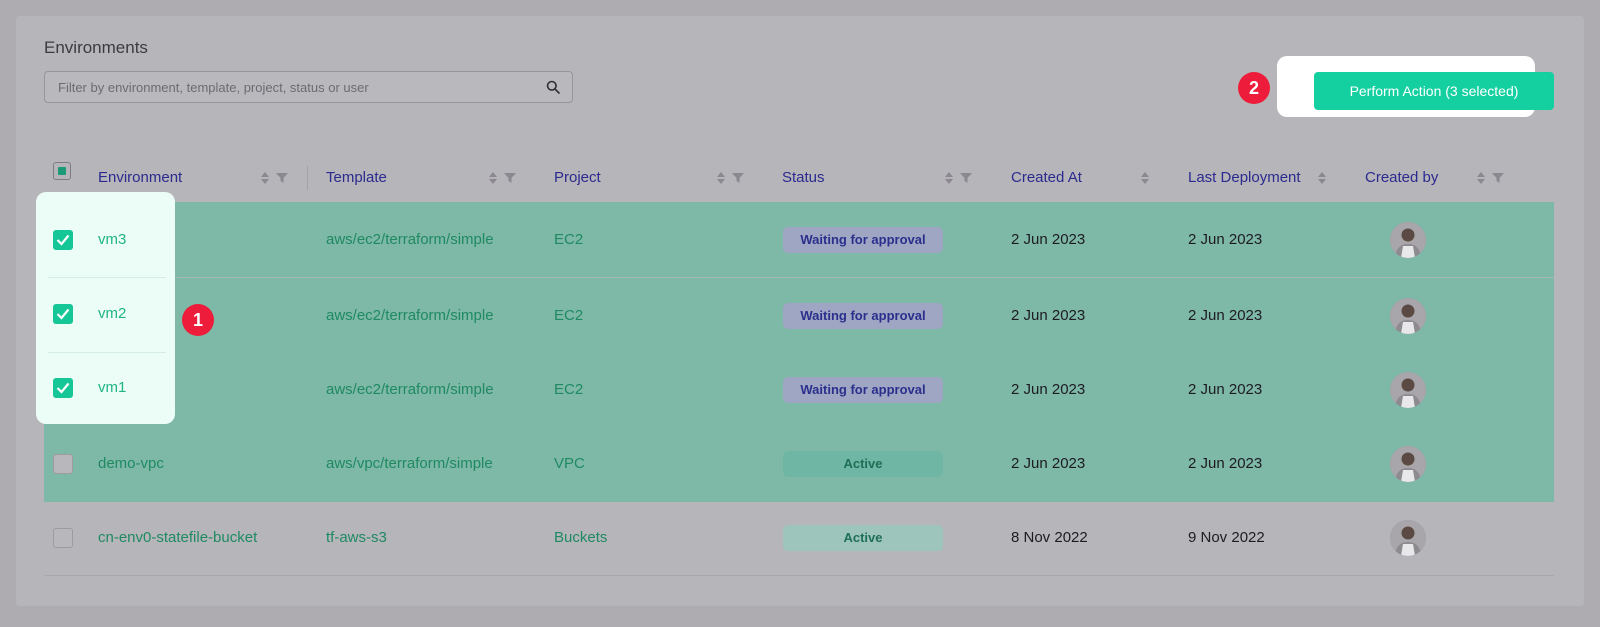 The width and height of the screenshot is (1600, 627). What do you see at coordinates (112, 314) in the screenshot?
I see `environment-link: vm2` at bounding box center [112, 314].